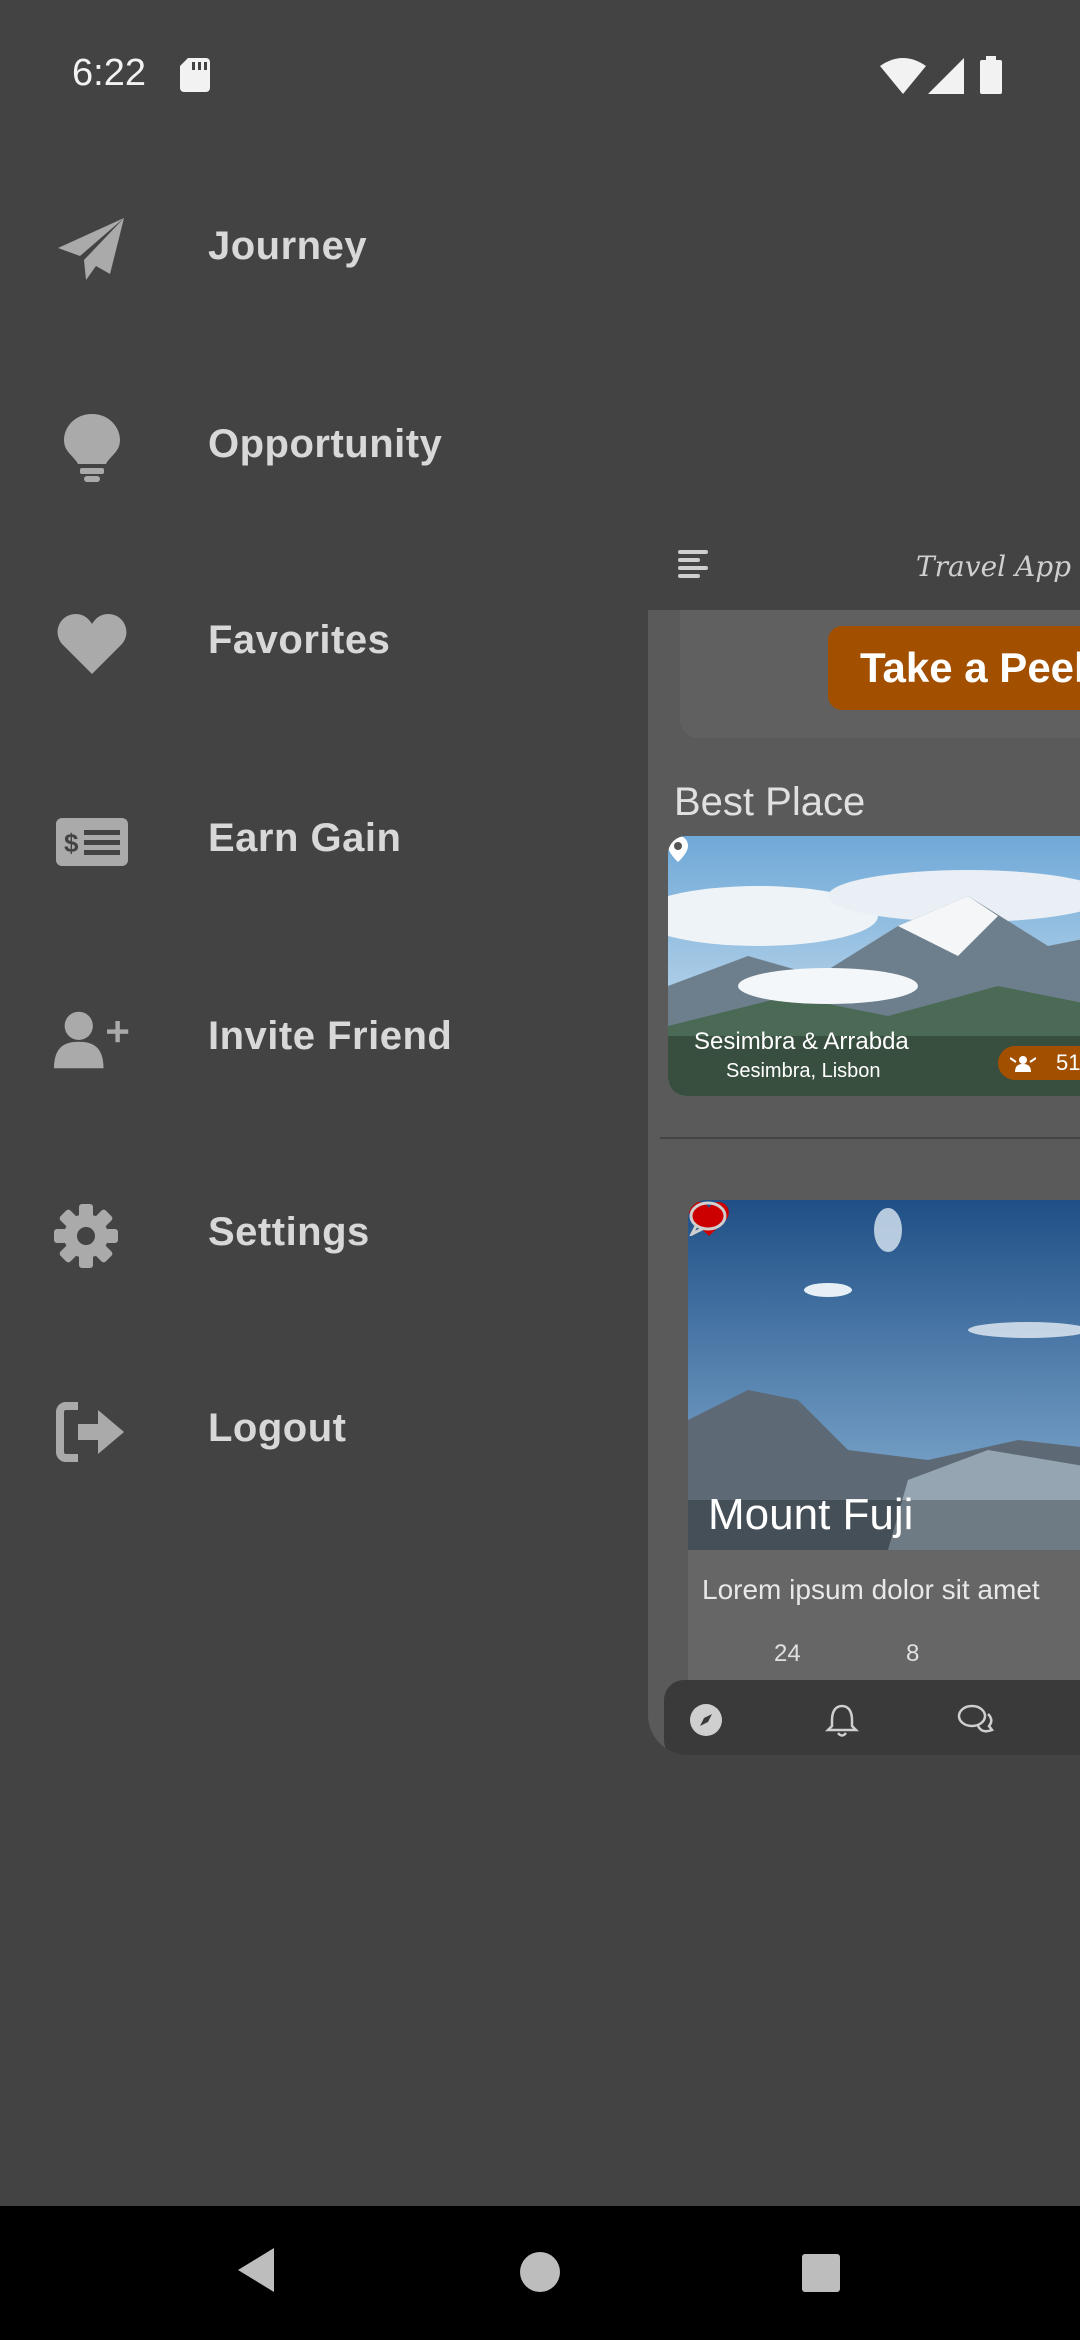  I want to click on peek-card: Take a Peek →, so click(880, 674).